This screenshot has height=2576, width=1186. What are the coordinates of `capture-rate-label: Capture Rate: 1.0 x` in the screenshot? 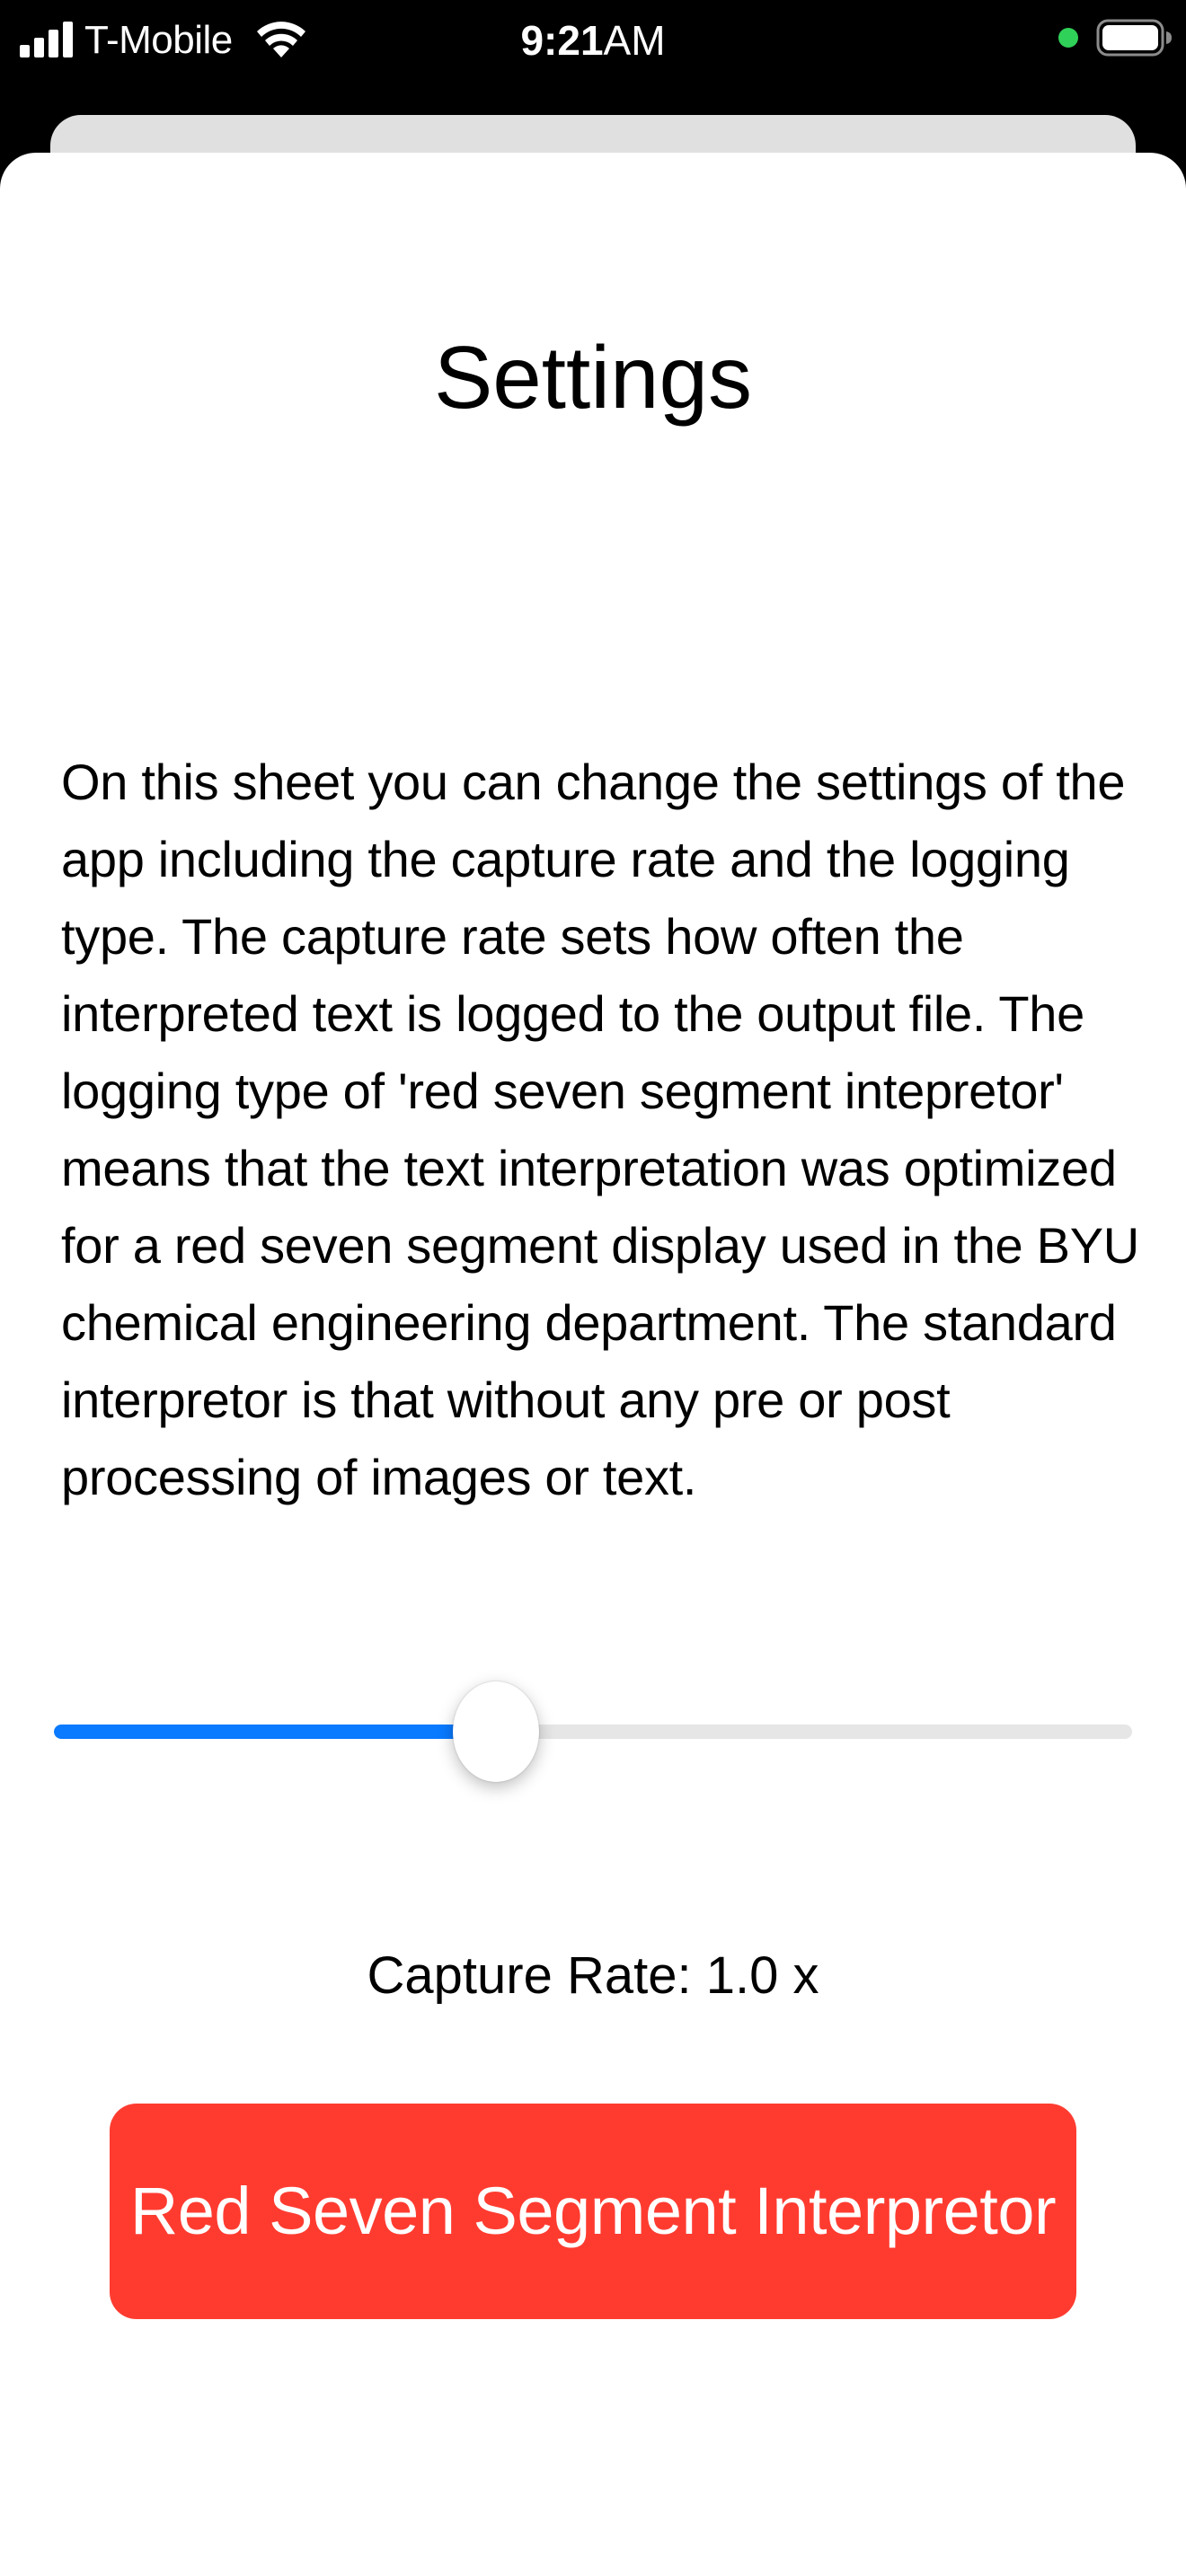 It's located at (593, 1975).